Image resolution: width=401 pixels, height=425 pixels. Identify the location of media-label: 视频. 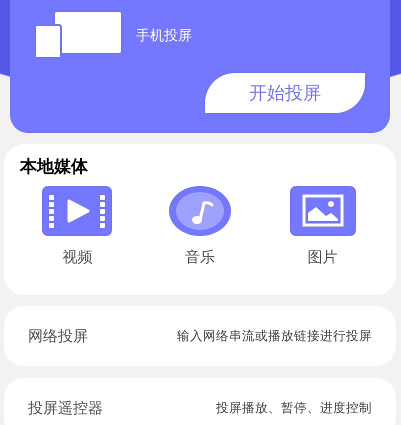
(77, 257).